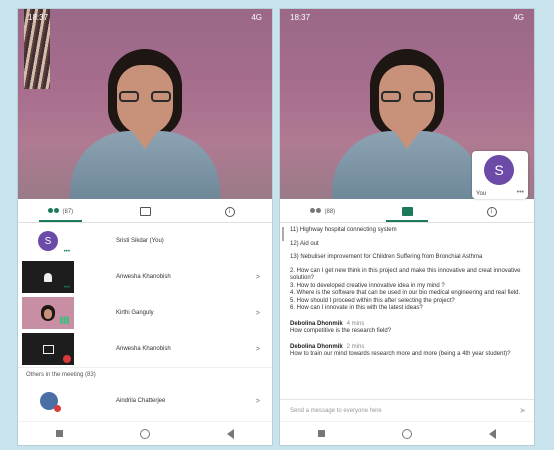 Image resolution: width=554 pixels, height=450 pixels. I want to click on participant-row: S ••• Sristi Sikdar (You), so click(145, 241).